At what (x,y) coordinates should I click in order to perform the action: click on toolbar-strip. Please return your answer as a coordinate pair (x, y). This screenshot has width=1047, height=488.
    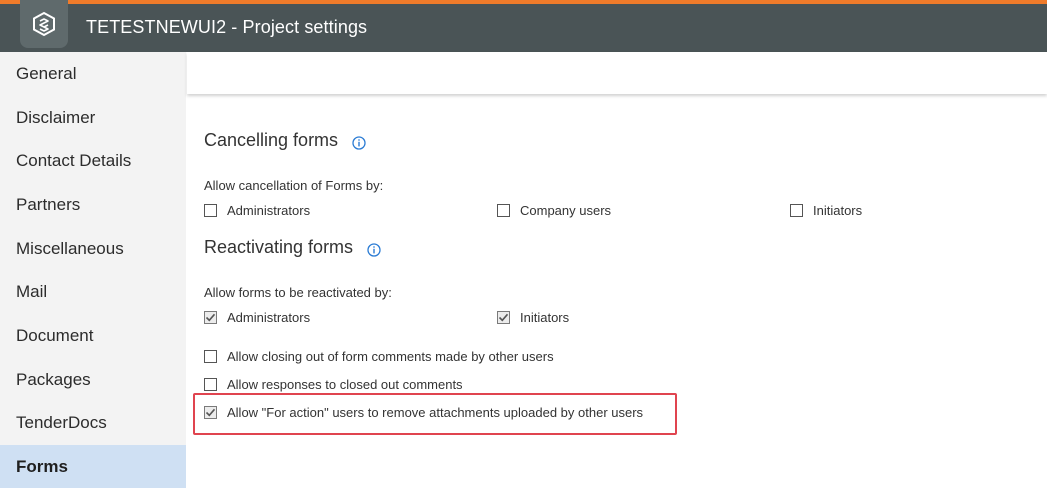
    Looking at the image, I should click on (617, 73).